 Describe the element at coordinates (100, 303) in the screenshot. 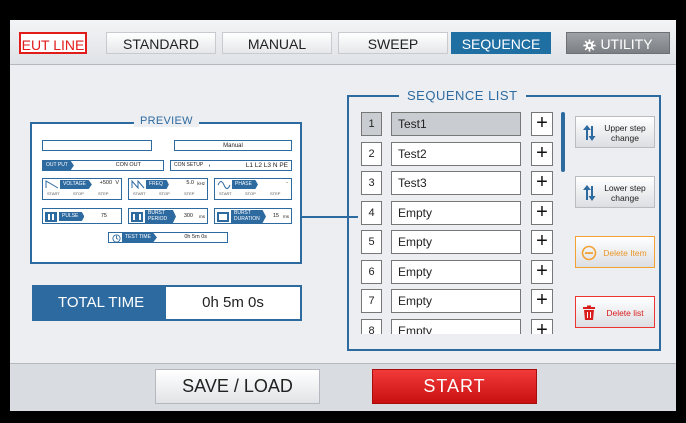

I see `total-time-label: TOTAL TIME` at that location.